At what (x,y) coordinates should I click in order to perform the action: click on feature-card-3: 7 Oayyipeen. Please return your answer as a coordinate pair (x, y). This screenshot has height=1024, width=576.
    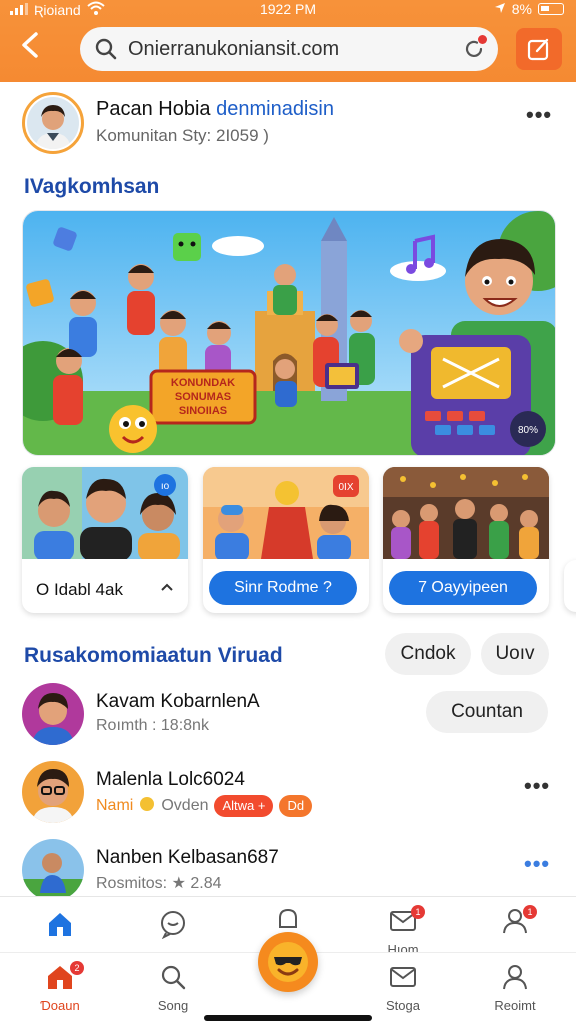
    Looking at the image, I should click on (466, 540).